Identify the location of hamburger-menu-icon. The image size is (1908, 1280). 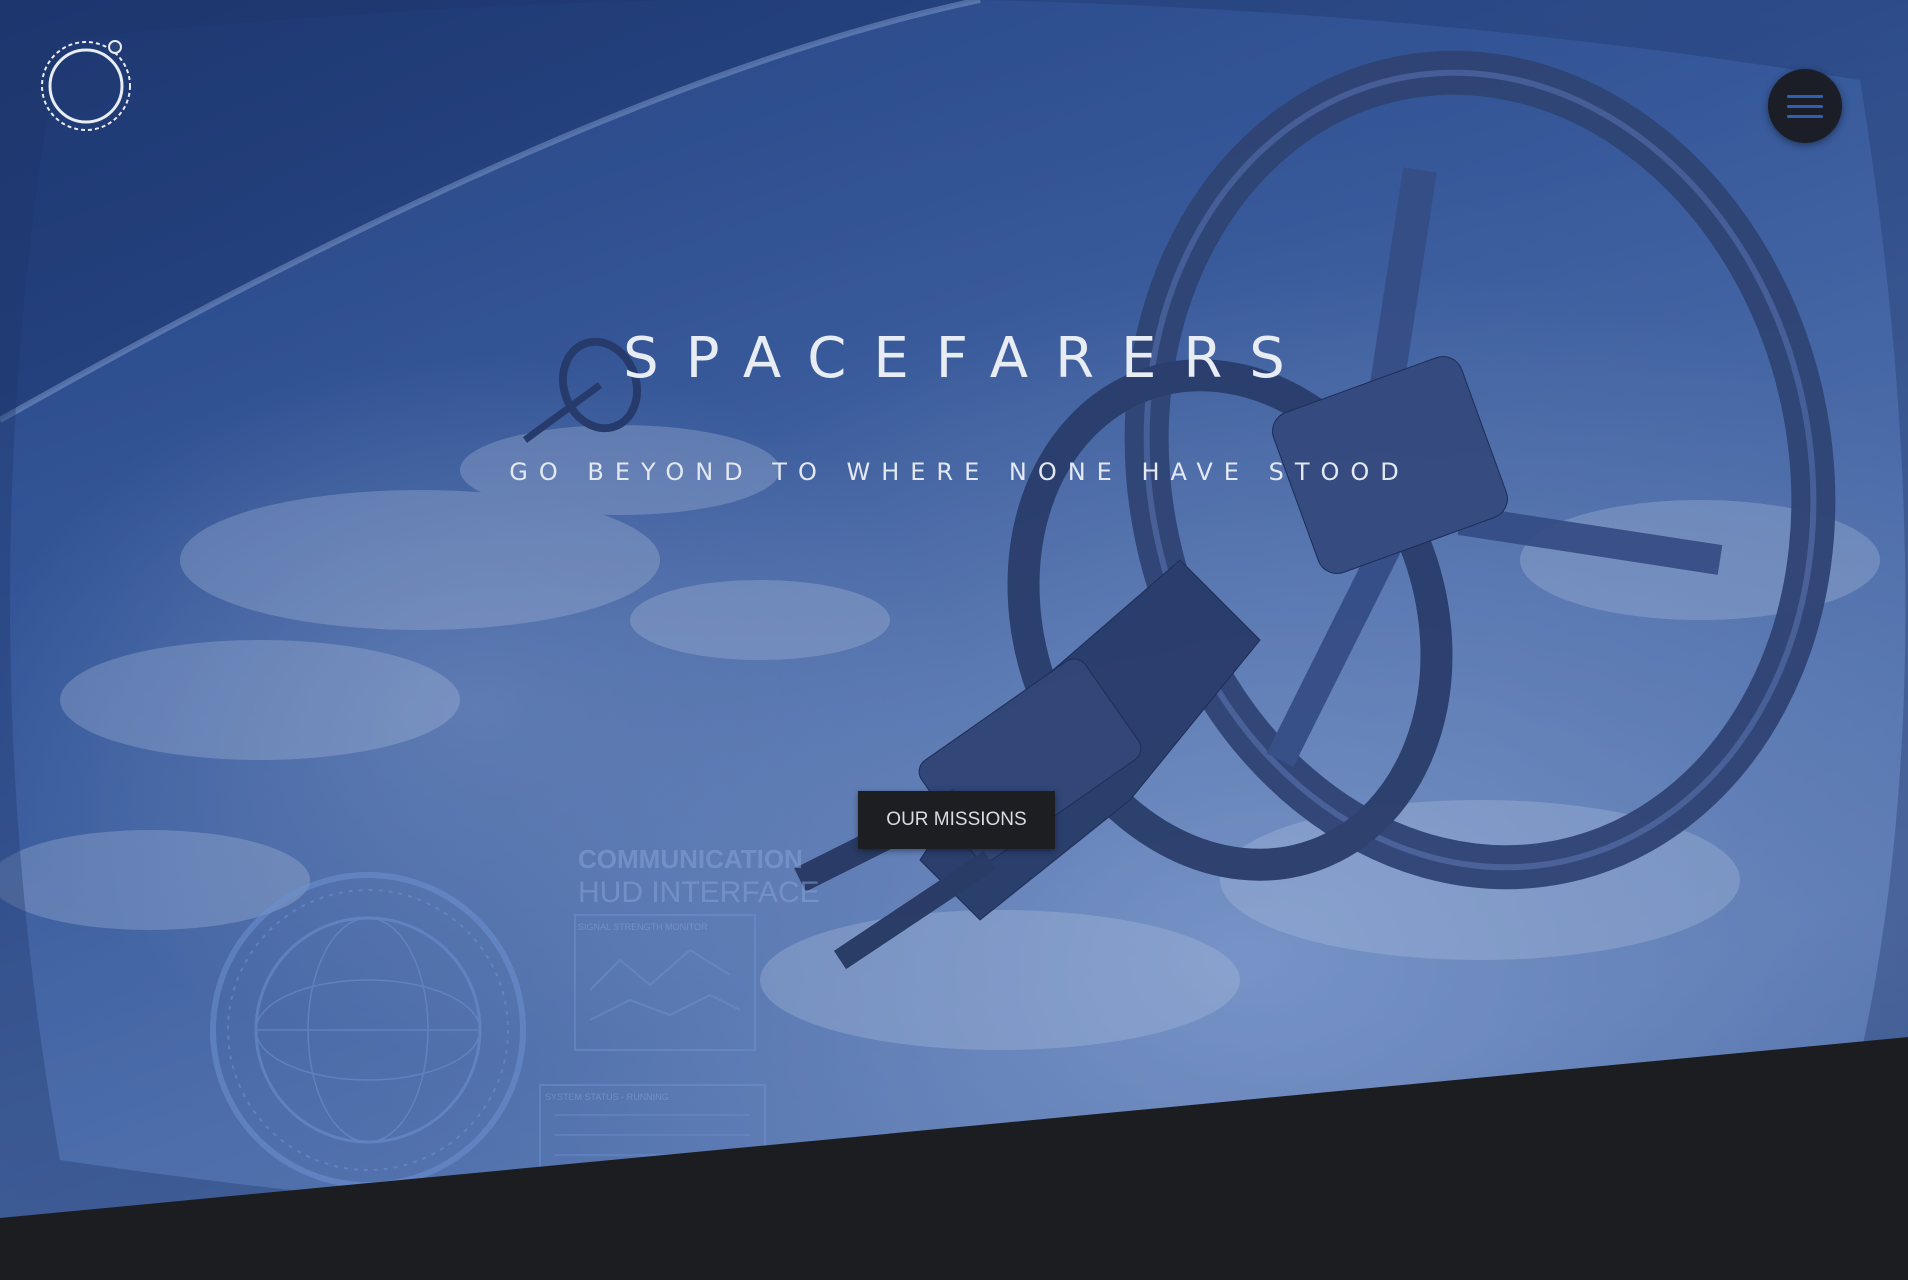
(1805, 106).